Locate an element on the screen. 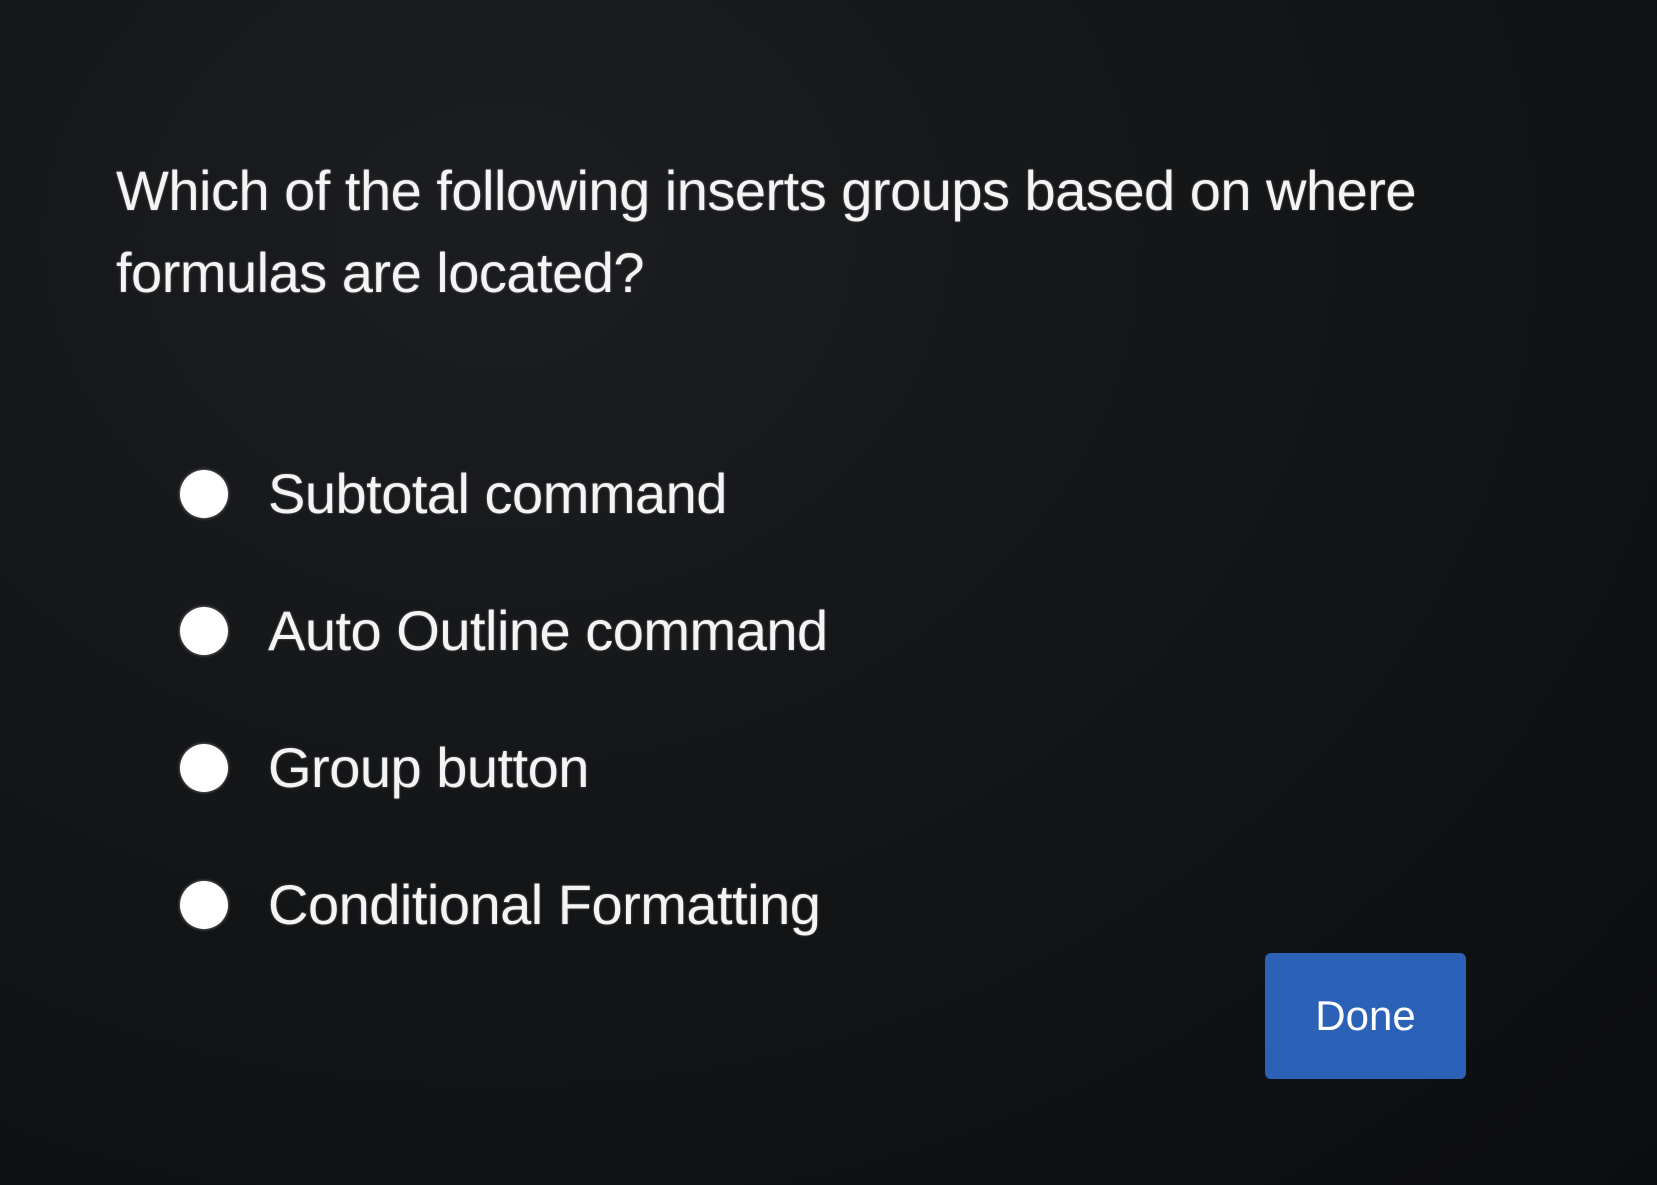 This screenshot has width=1657, height=1185. option-label: Subtotal command is located at coordinates (497, 493).